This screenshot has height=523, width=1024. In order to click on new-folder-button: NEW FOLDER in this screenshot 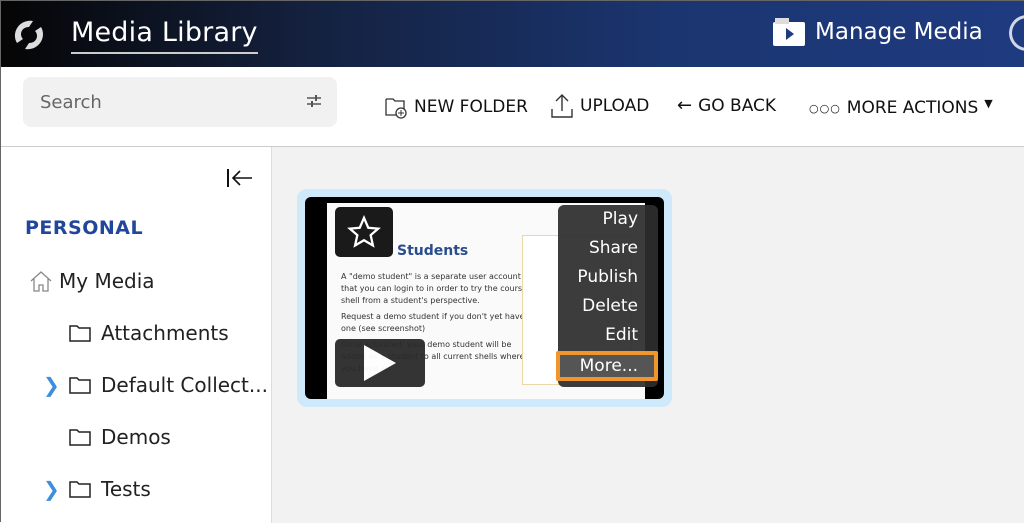, I will do `click(456, 107)`.